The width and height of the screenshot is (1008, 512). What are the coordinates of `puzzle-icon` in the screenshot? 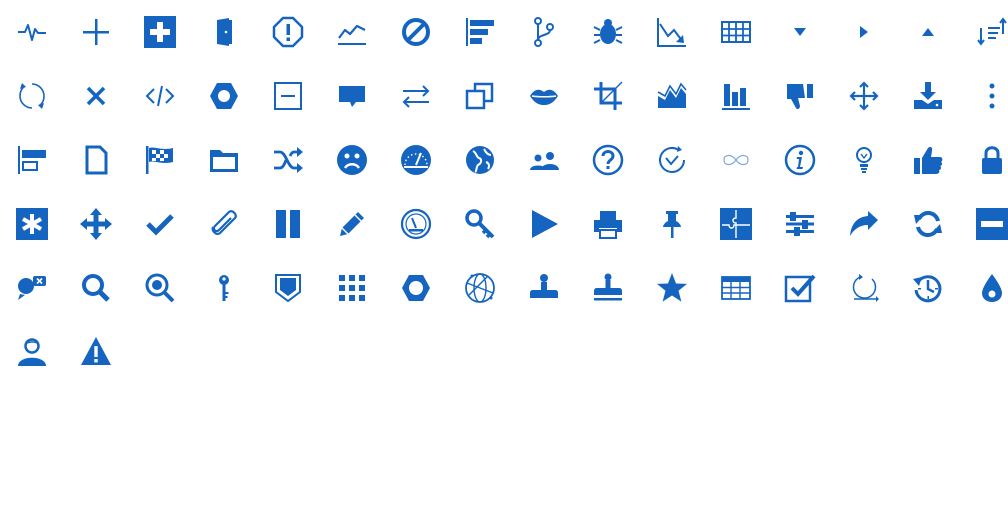 It's located at (736, 224).